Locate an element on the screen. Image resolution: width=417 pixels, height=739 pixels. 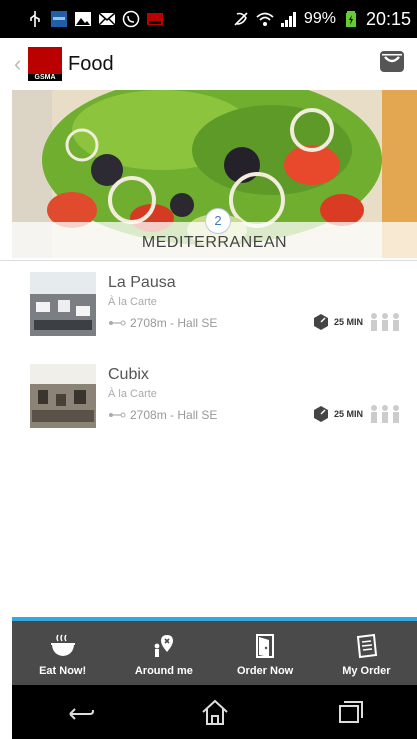
image-icon is located at coordinates (83, 19).